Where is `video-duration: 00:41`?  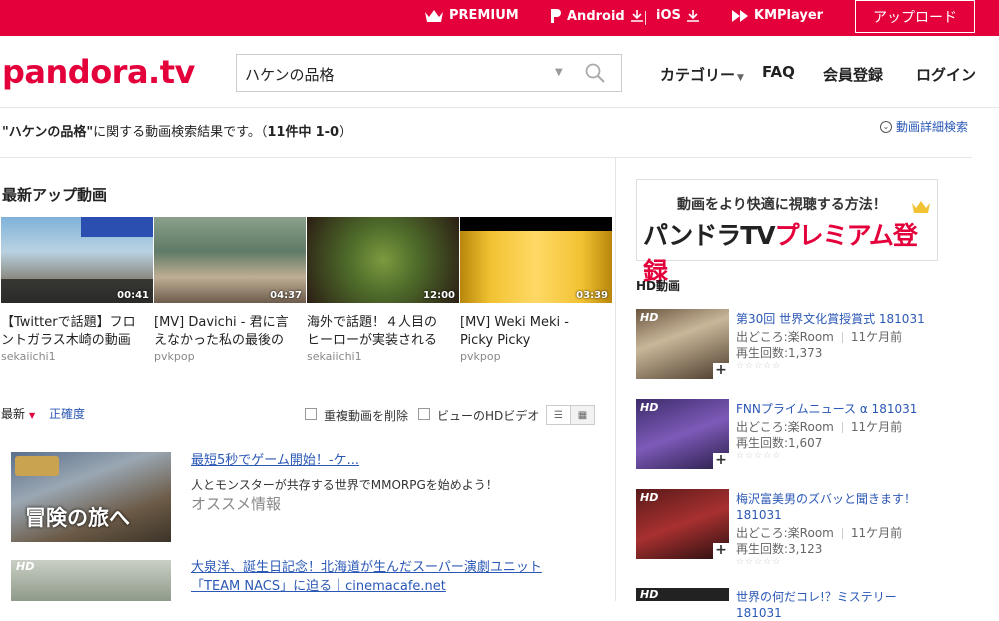 video-duration: 00:41 is located at coordinates (133, 295).